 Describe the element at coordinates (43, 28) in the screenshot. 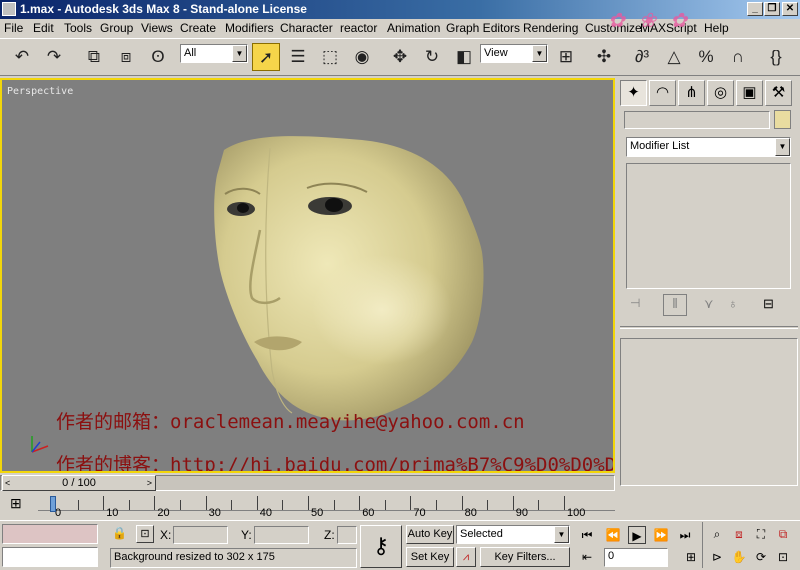

I see `menu-edit: Edit` at that location.